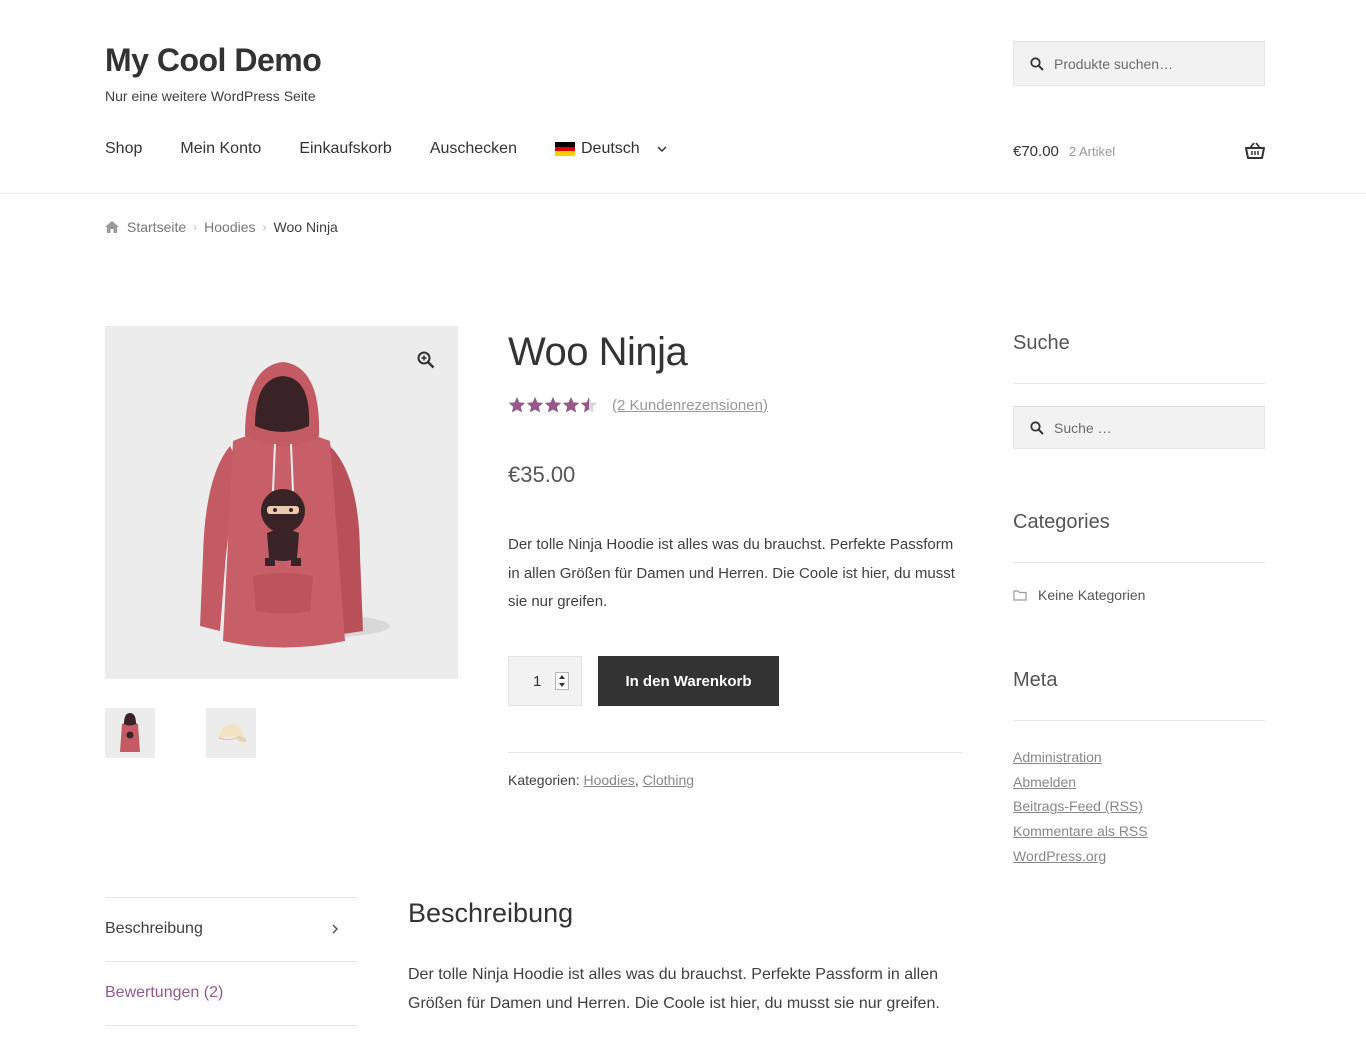 The width and height of the screenshot is (1366, 1045). I want to click on star-rating, so click(553, 405).